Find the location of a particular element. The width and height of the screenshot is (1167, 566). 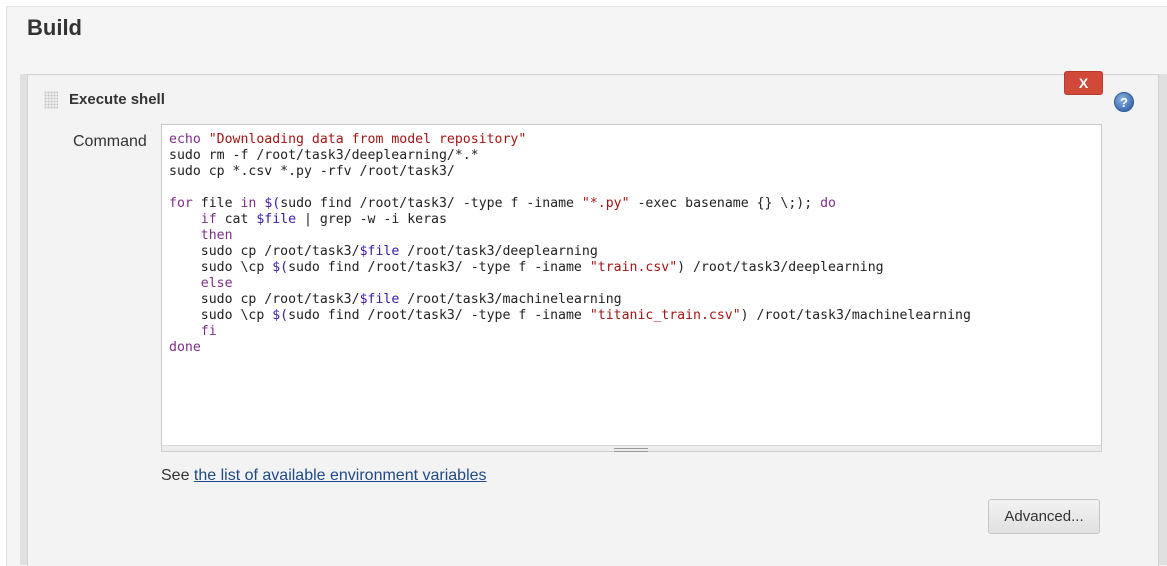

step-title: Execute shell is located at coordinates (117, 99).